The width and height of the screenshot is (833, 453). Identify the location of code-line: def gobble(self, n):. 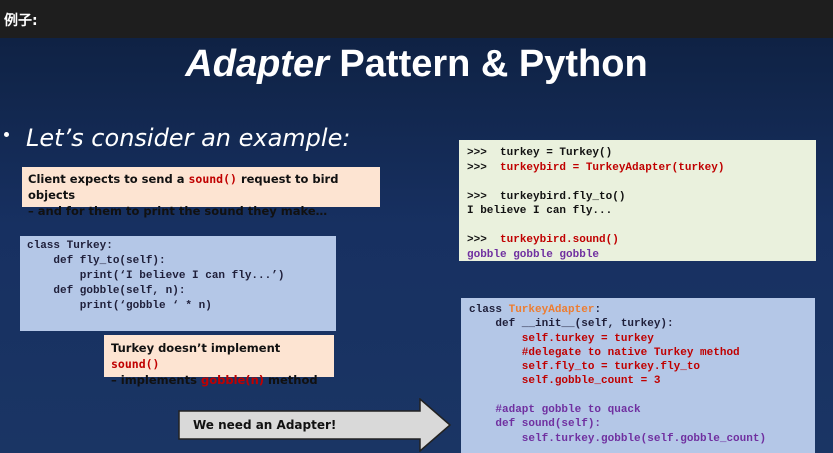
(106, 291).